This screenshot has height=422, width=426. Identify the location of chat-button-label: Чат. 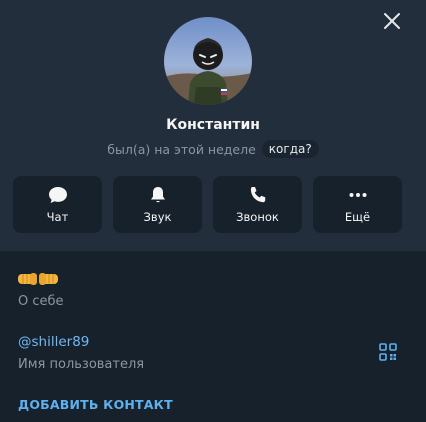
(57, 217).